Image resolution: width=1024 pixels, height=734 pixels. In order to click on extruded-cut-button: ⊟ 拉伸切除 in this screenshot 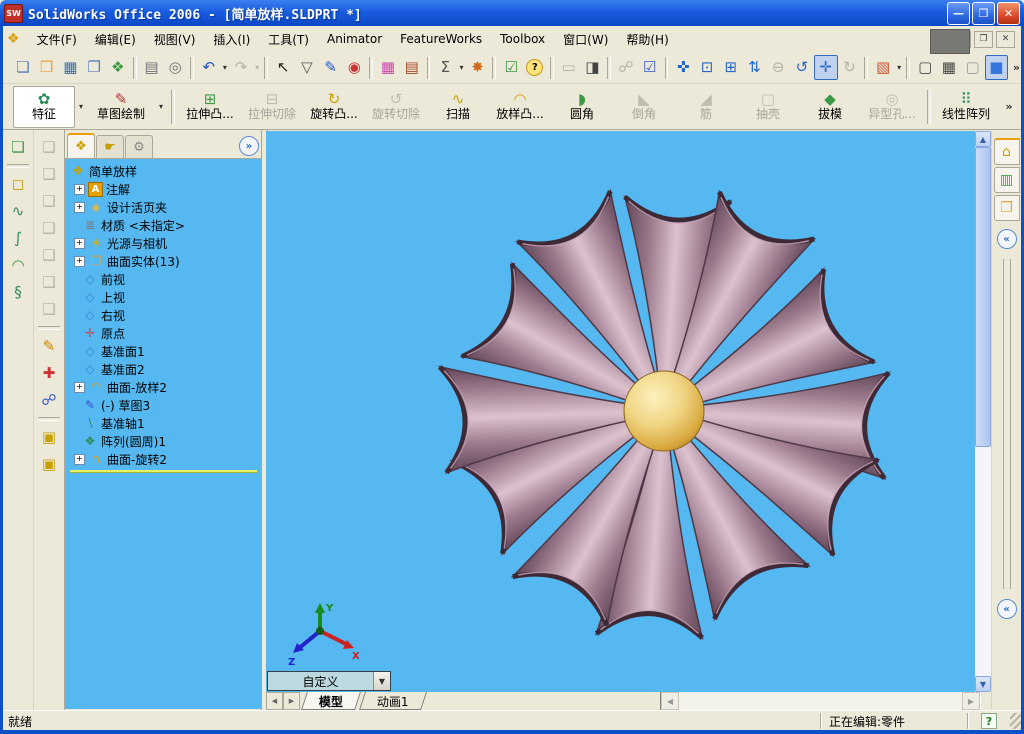, I will do `click(272, 107)`.